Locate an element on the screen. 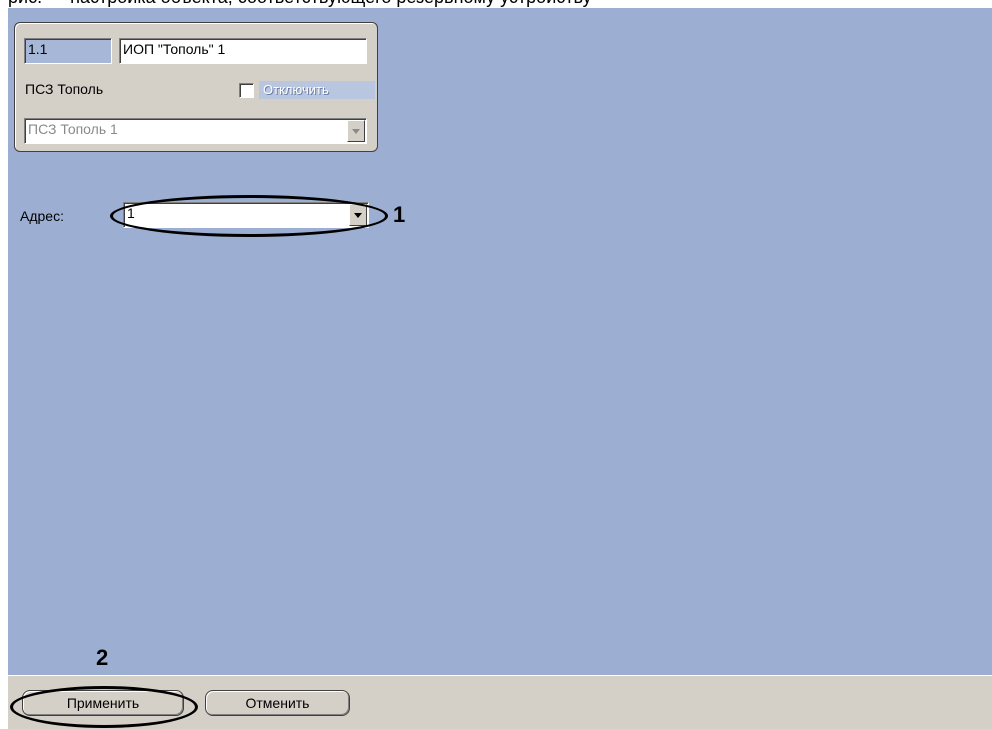 The image size is (992, 729). callout-number-1: 1 is located at coordinates (399, 214).